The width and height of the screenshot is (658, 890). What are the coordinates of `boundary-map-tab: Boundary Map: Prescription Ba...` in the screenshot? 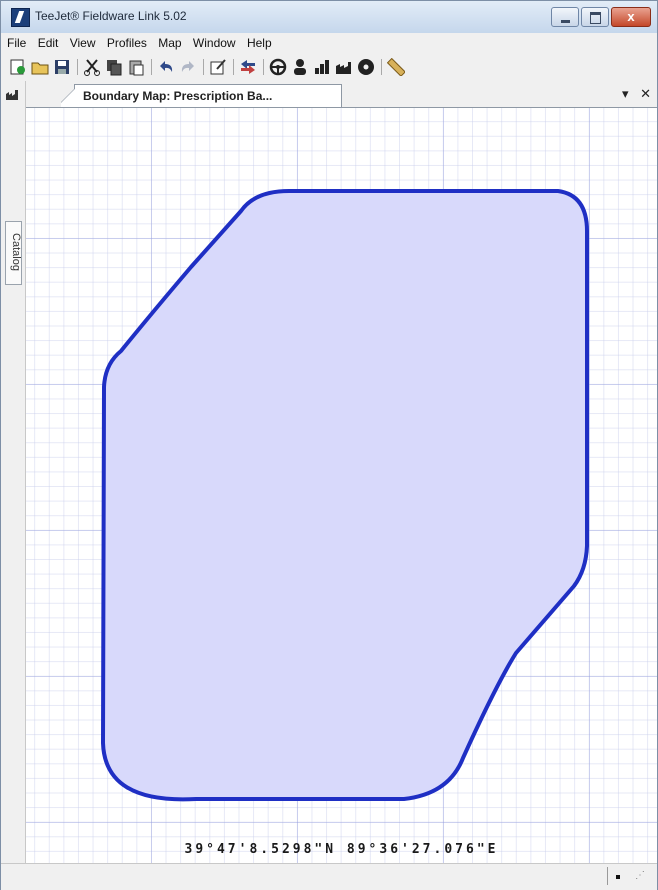 It's located at (201, 95).